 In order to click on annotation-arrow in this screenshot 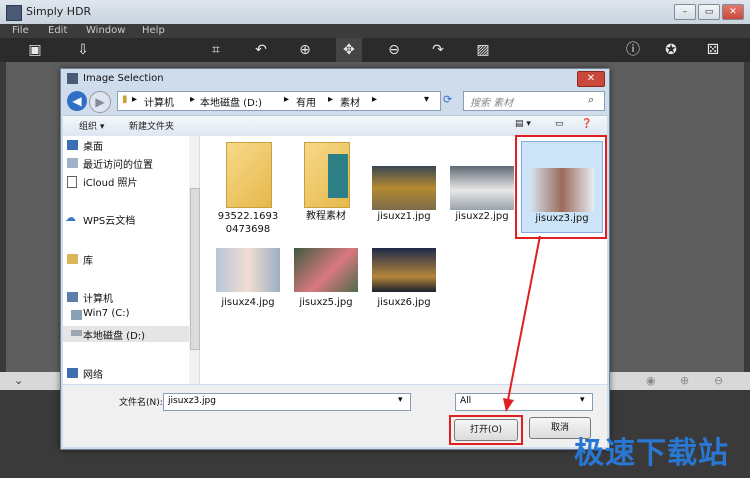, I will do `click(522, 323)`.